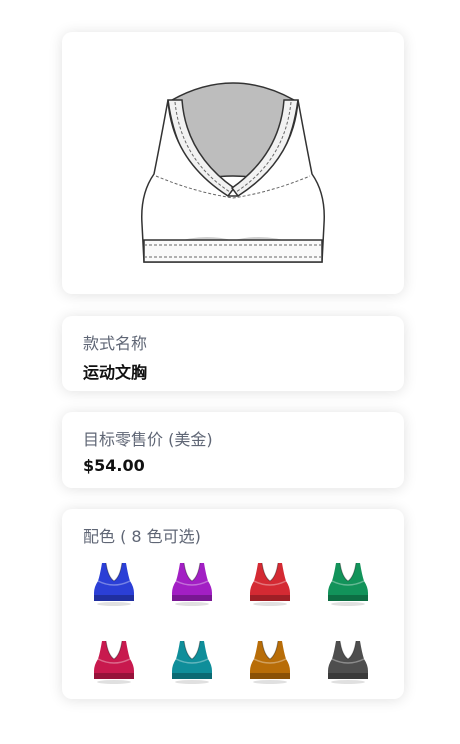  I want to click on style-name-card: 款式名称 运动文胸, so click(233, 353).